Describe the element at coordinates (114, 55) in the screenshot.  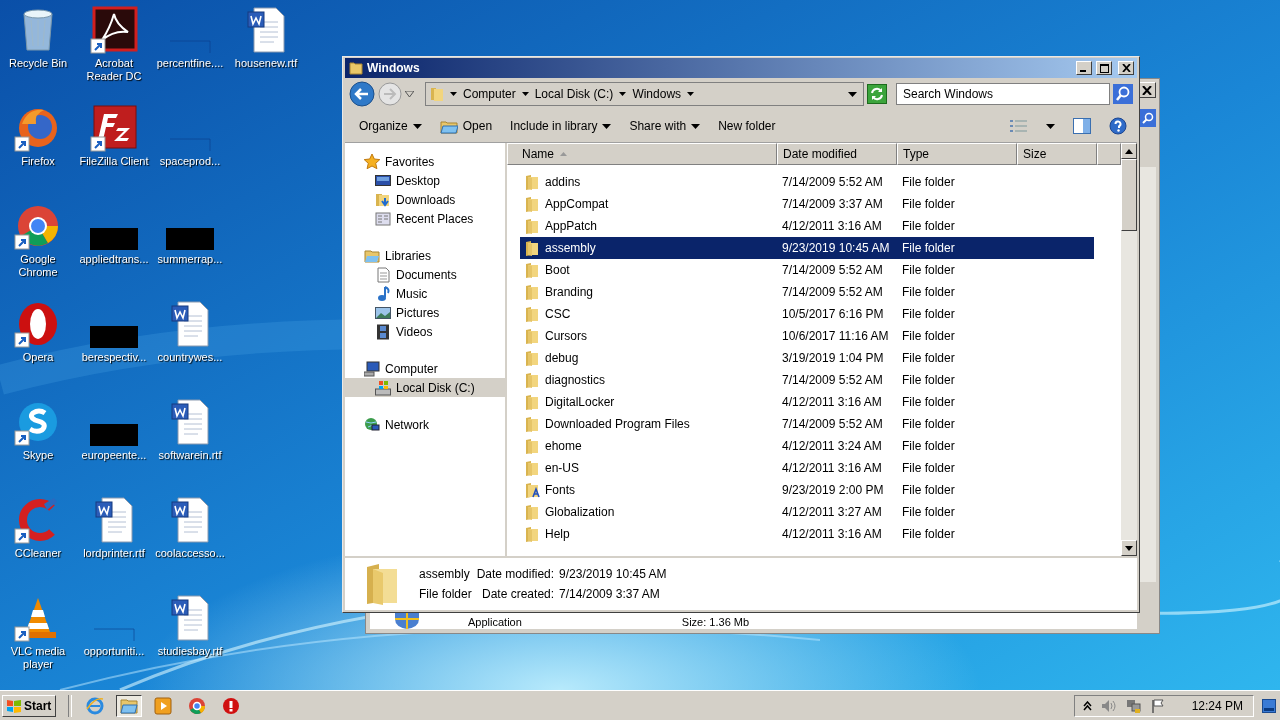
I see `desktop-shortcut: Acrobat Reader DC` at that location.